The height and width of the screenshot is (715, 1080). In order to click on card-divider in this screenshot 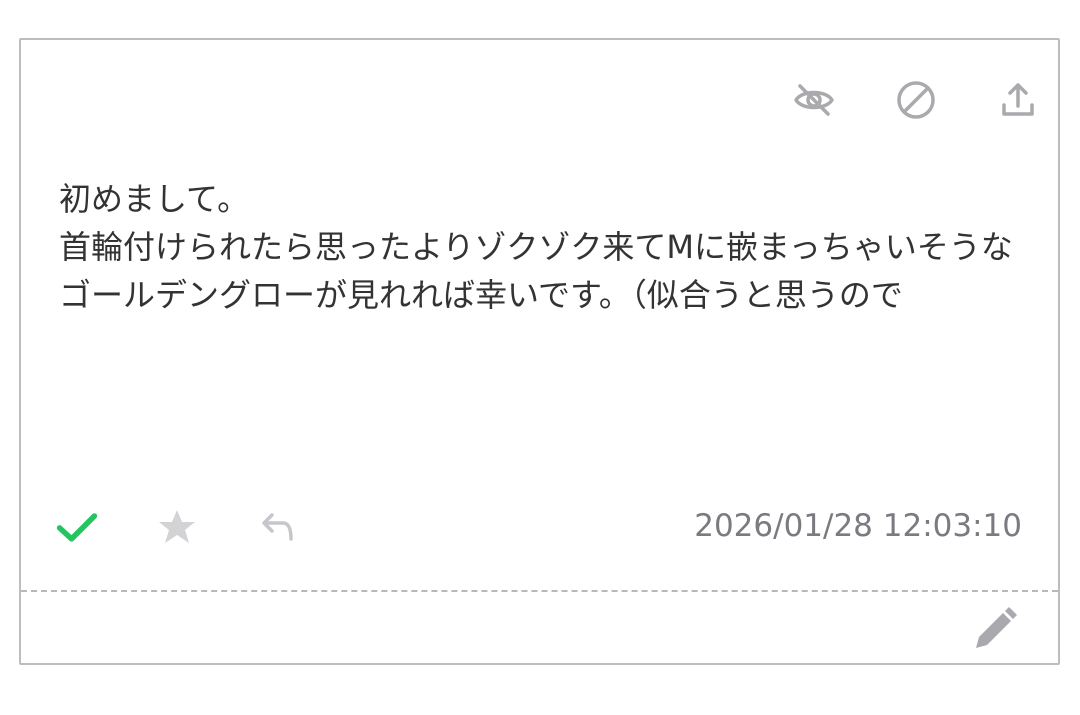, I will do `click(539, 591)`.